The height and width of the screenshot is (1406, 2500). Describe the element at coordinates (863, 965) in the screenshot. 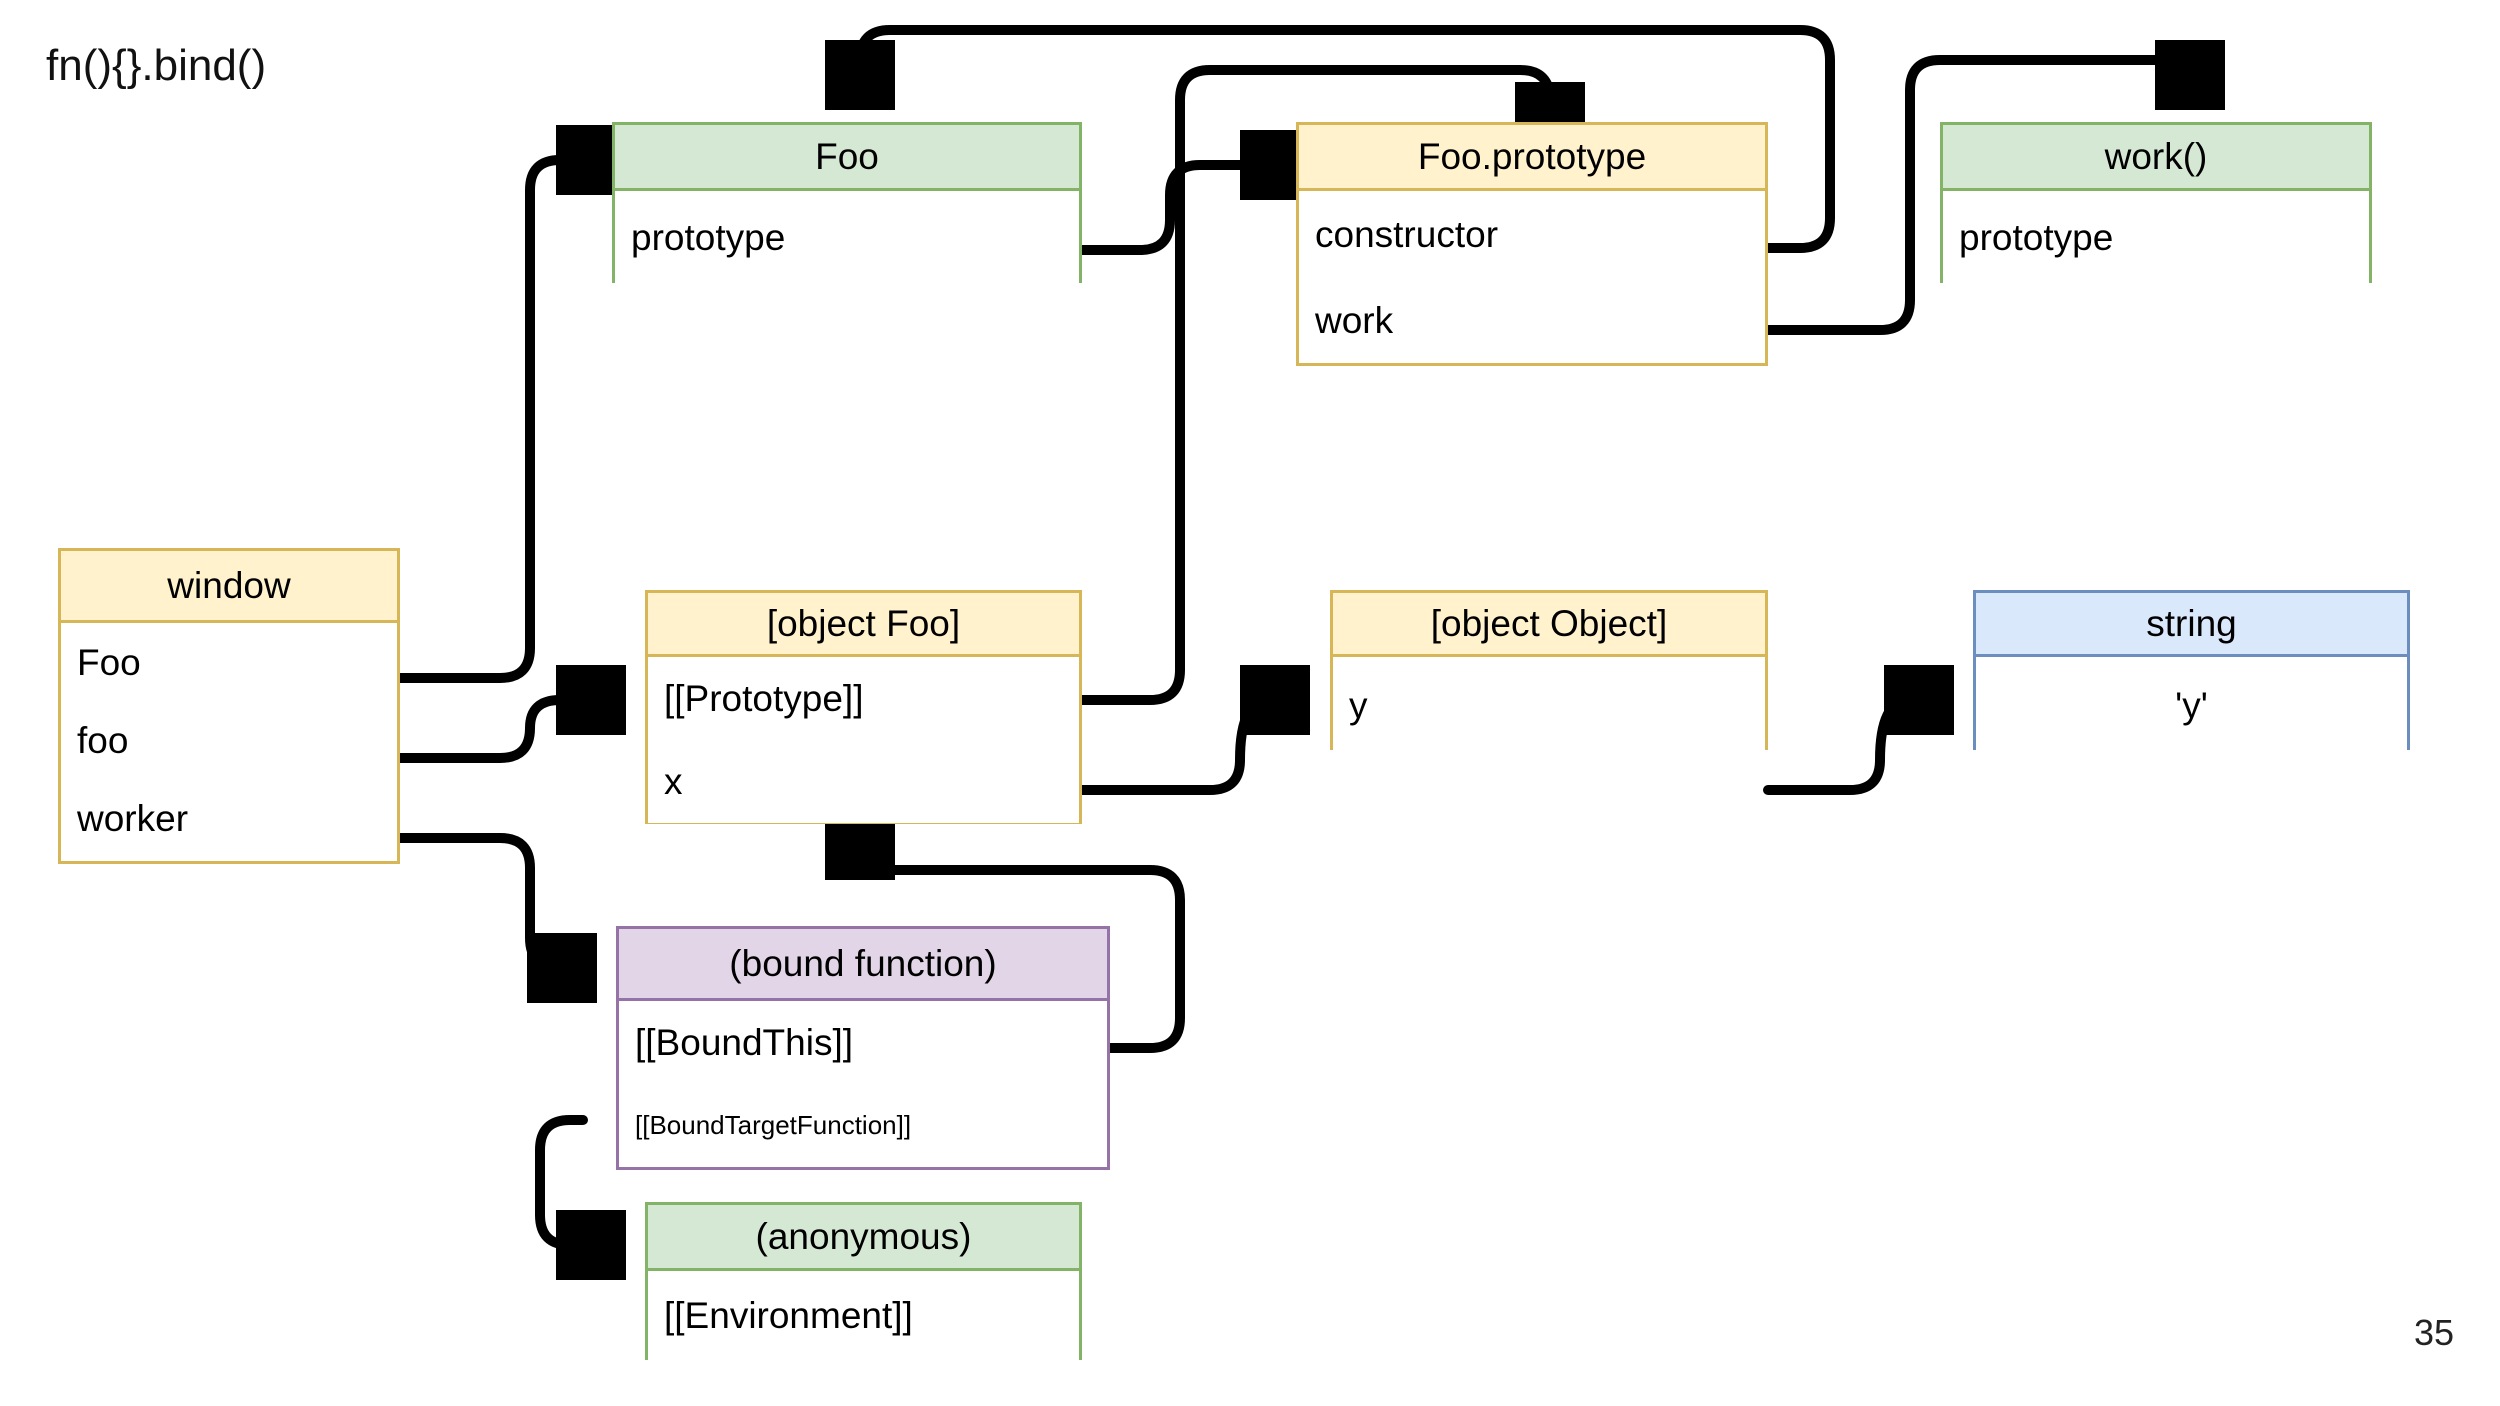

I see `node-bound-function-title: (bound function)` at that location.